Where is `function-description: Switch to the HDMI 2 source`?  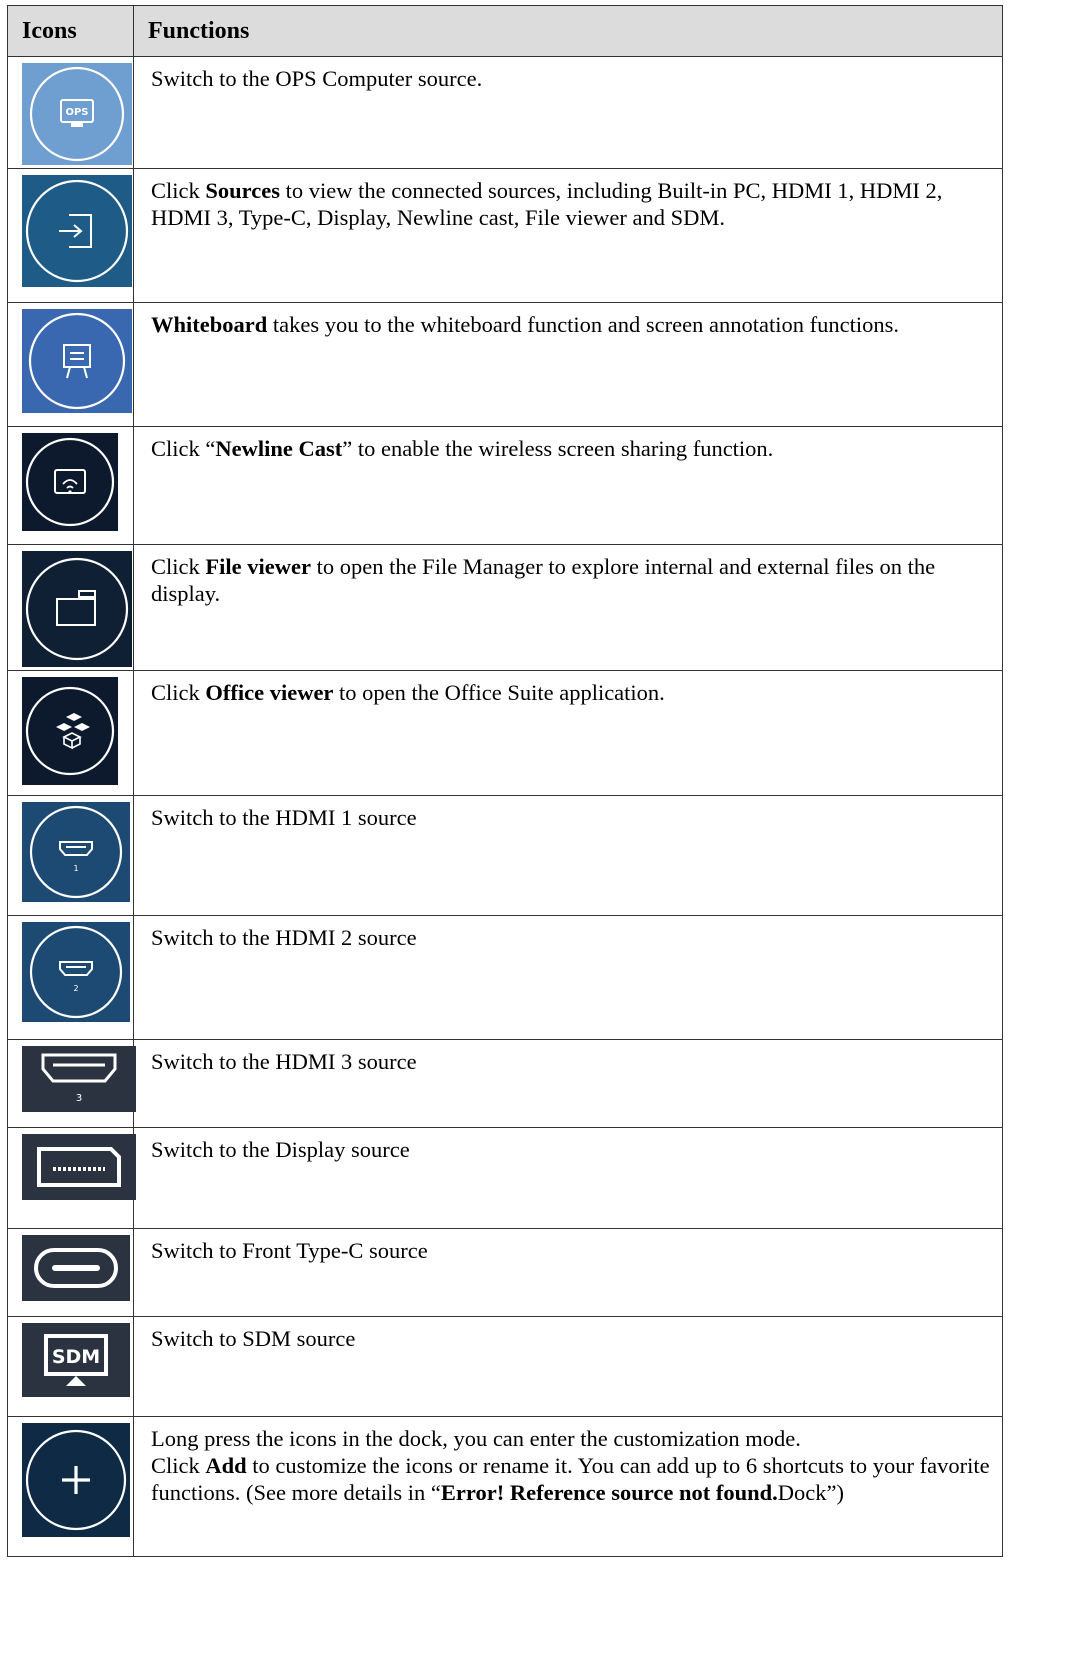 function-description: Switch to the HDMI 2 source is located at coordinates (568, 933).